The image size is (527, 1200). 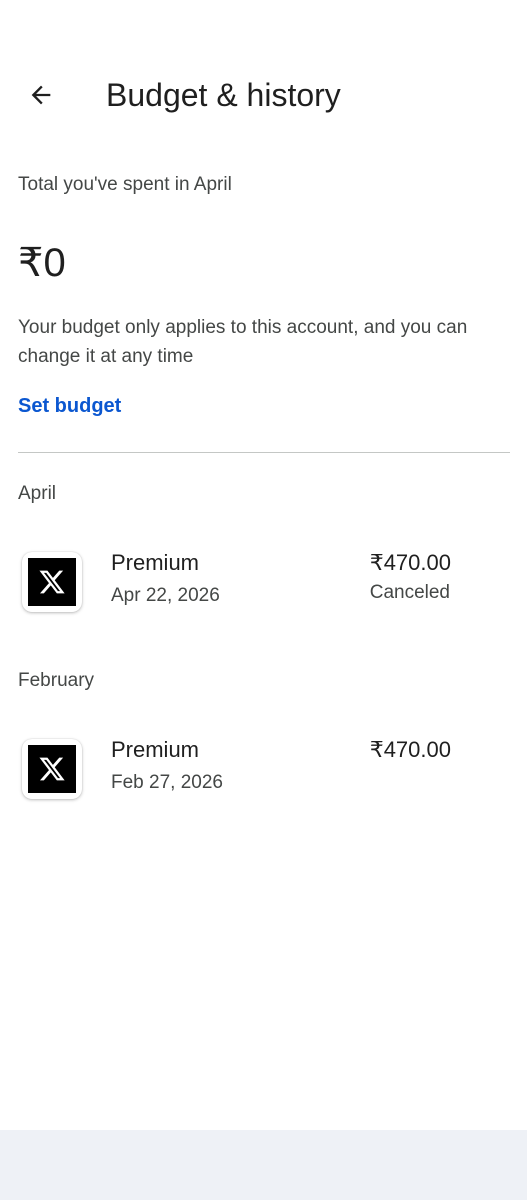 What do you see at coordinates (165, 595) in the screenshot?
I see `item-date: Apr 22, 2026` at bounding box center [165, 595].